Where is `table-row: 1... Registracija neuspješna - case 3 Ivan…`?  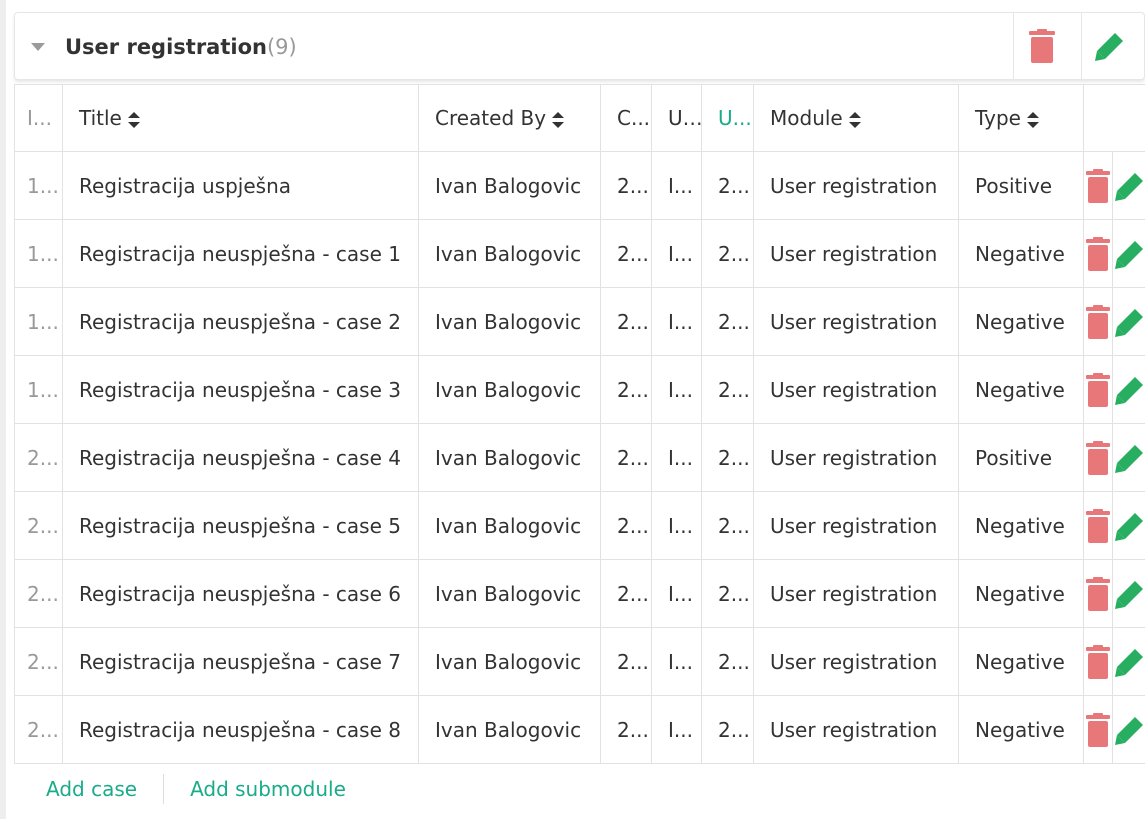
table-row: 1... Registracija neuspješna - case 3 Ivan… is located at coordinates (579, 389).